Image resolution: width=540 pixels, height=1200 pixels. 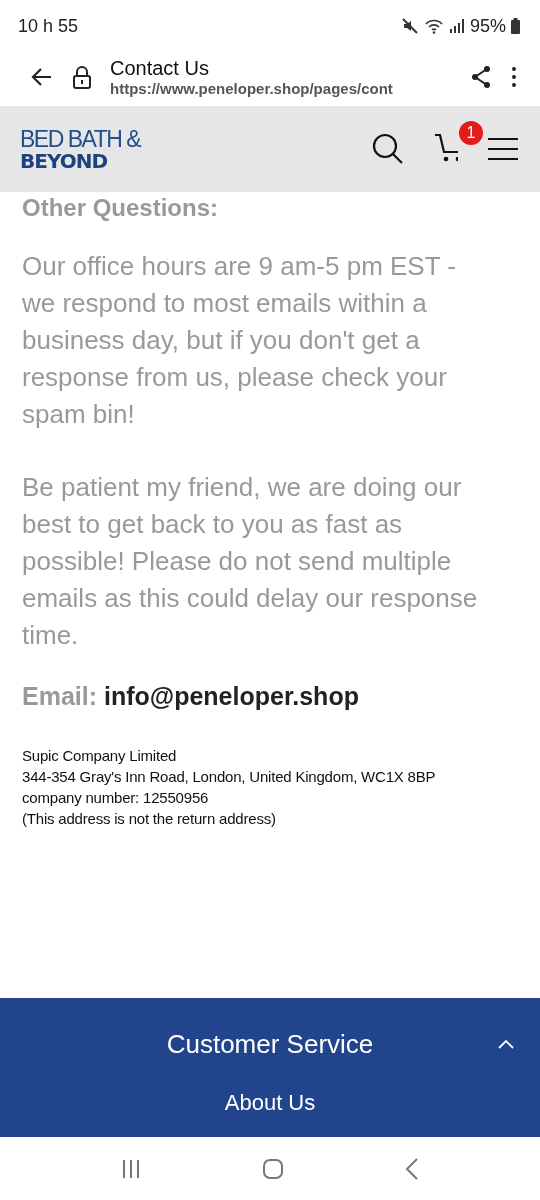 I want to click on footer-link: About Us, so click(x=270, y=1103).